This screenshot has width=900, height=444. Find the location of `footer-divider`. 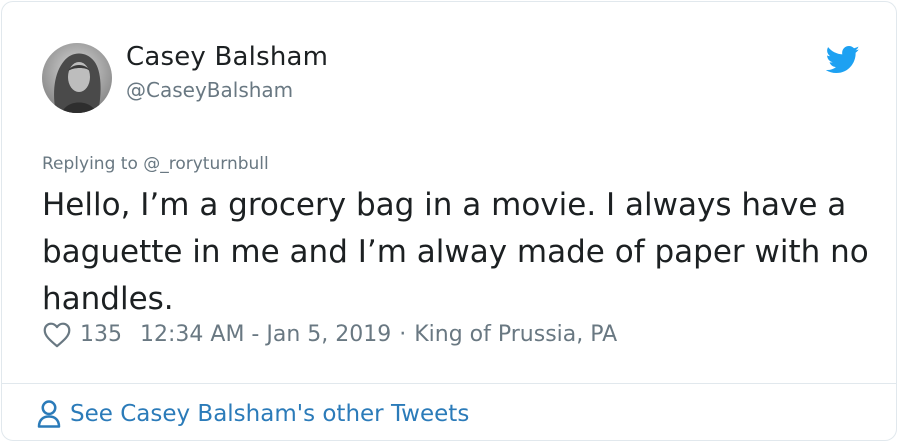

footer-divider is located at coordinates (449, 383).